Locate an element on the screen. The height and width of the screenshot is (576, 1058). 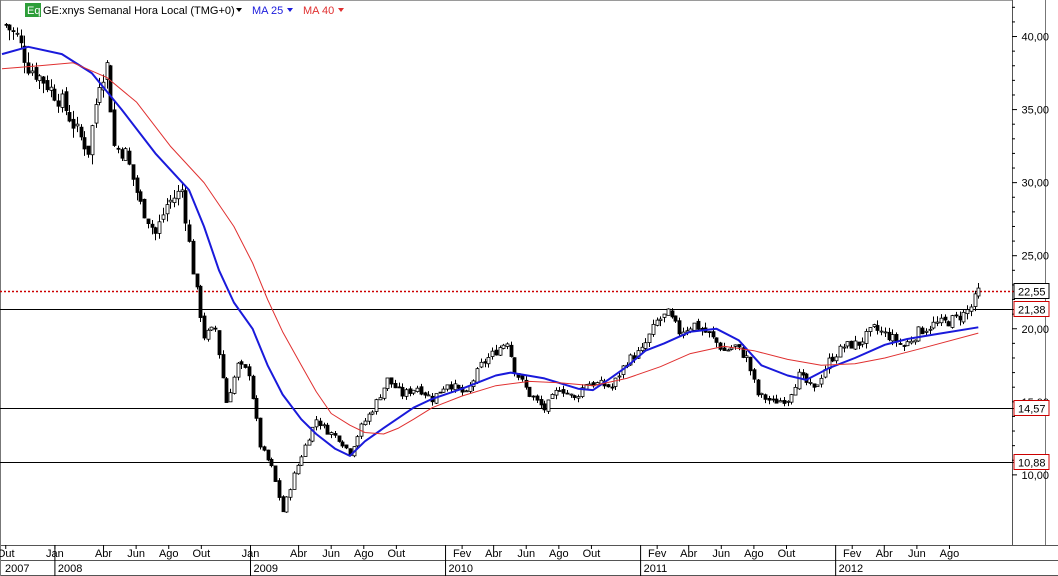
ma40-legend-label: MA 40 is located at coordinates (318, 11).